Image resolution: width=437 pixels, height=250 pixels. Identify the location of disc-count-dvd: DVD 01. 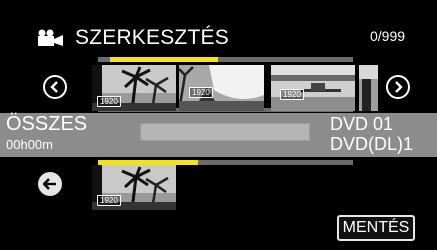
(362, 124).